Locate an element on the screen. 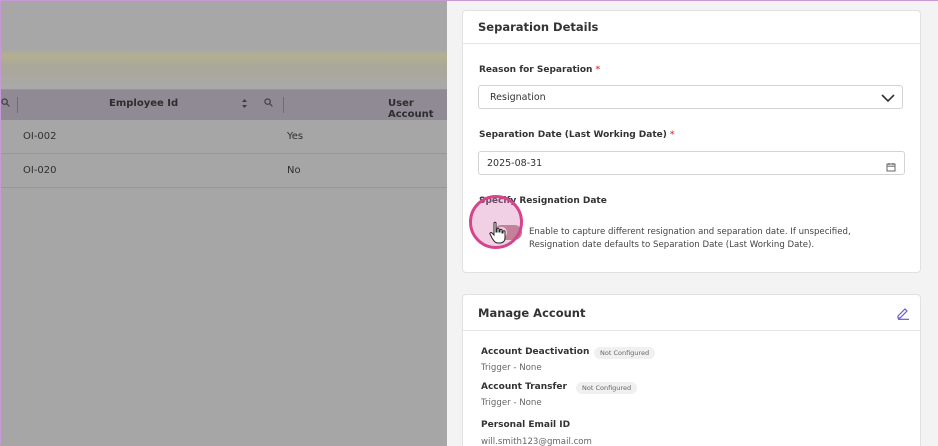 The width and height of the screenshot is (938, 446). column-header-user-account: User Account is located at coordinates (417, 109).